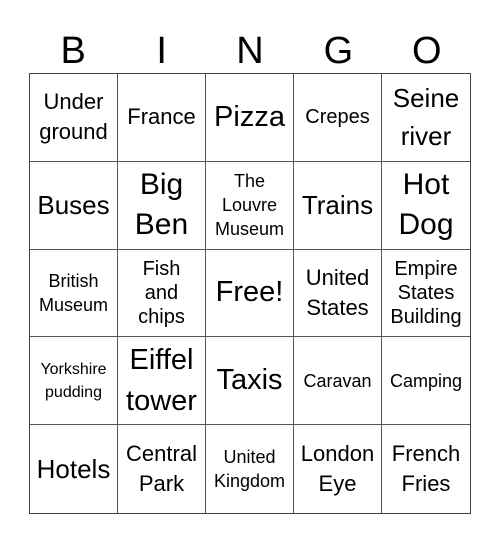 This screenshot has width=500, height=544. Describe the element at coordinates (74, 205) in the screenshot. I see `bingo-cell: Buses` at that location.